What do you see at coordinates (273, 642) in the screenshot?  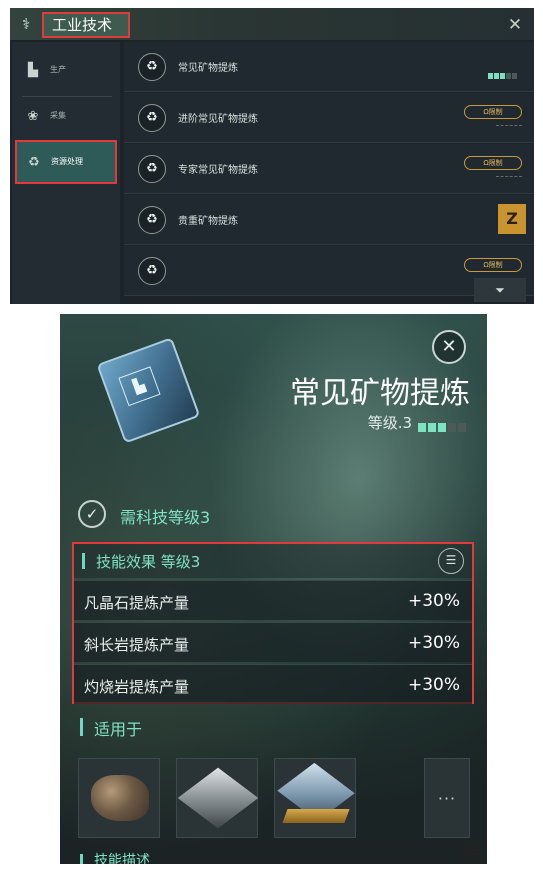 I see `effect-row: 斜长岩提炼产量 +30%` at bounding box center [273, 642].